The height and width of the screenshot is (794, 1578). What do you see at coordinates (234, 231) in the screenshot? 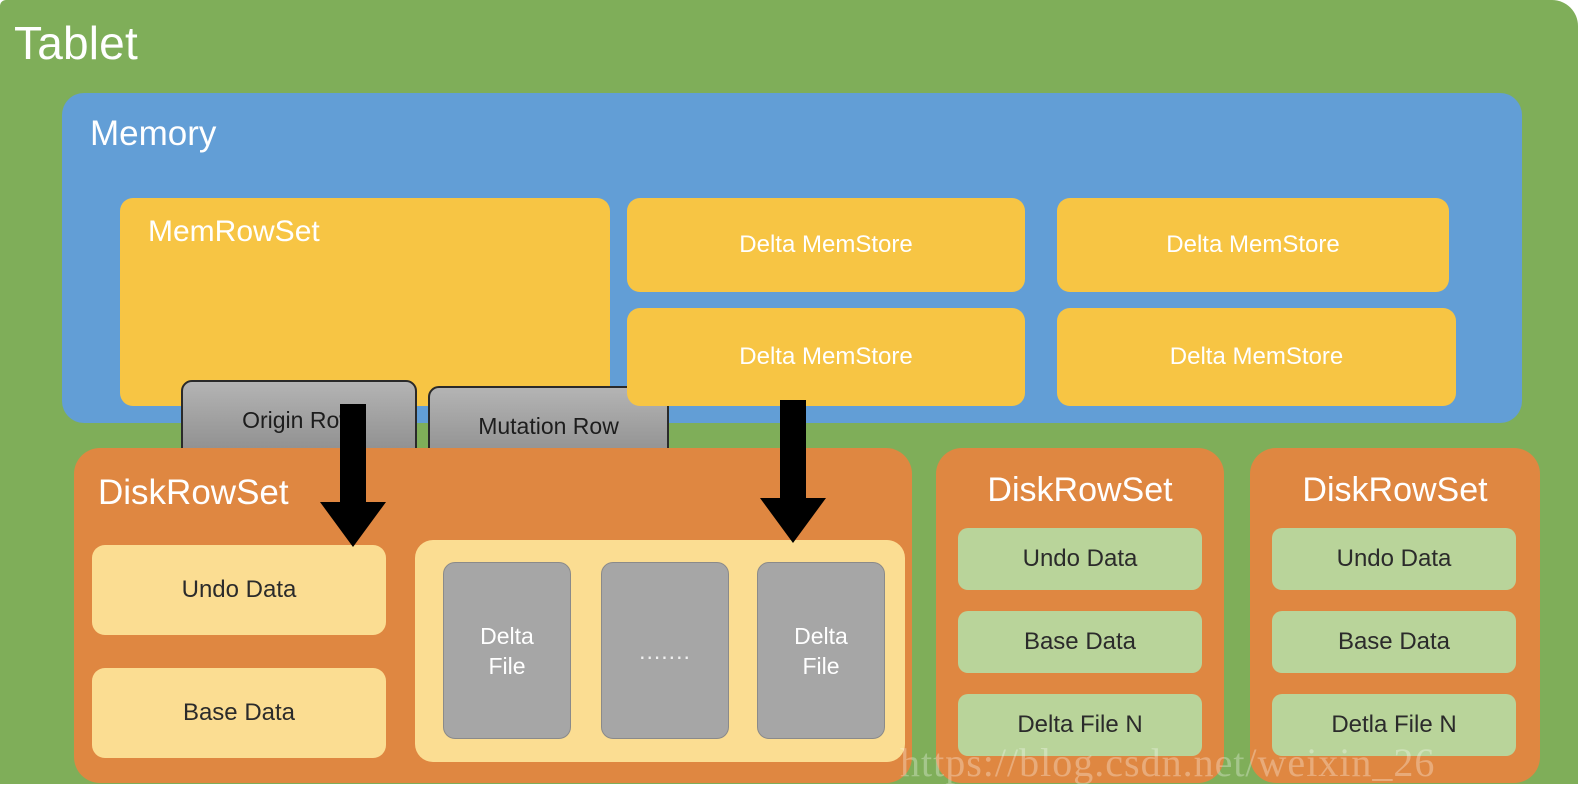
I see `memrowset-title: MemRowSet` at bounding box center [234, 231].